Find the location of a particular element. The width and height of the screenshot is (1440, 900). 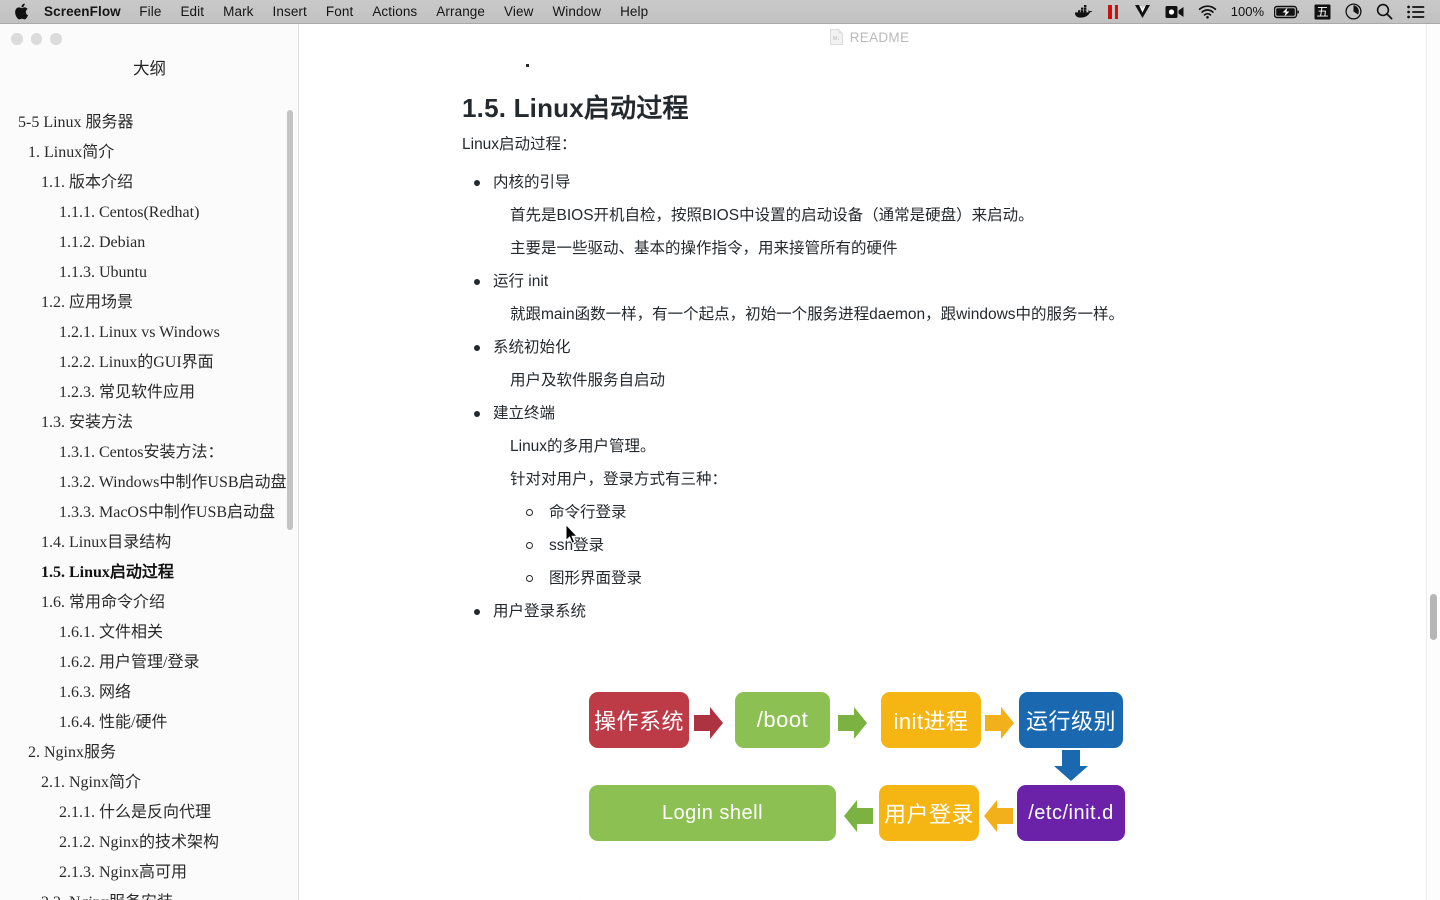

outline-item: 1.5. Linux启动过程 is located at coordinates (149, 573).